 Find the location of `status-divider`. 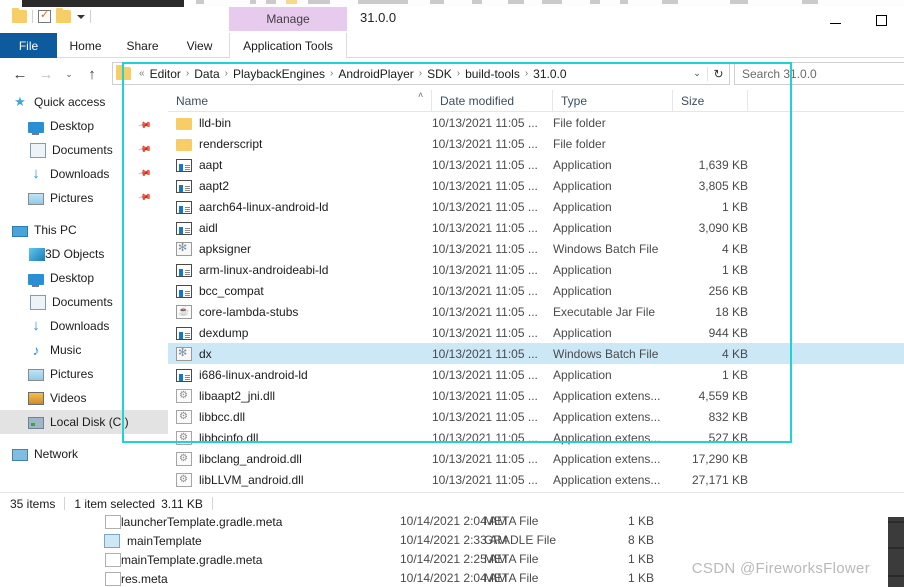

status-divider is located at coordinates (65, 503).